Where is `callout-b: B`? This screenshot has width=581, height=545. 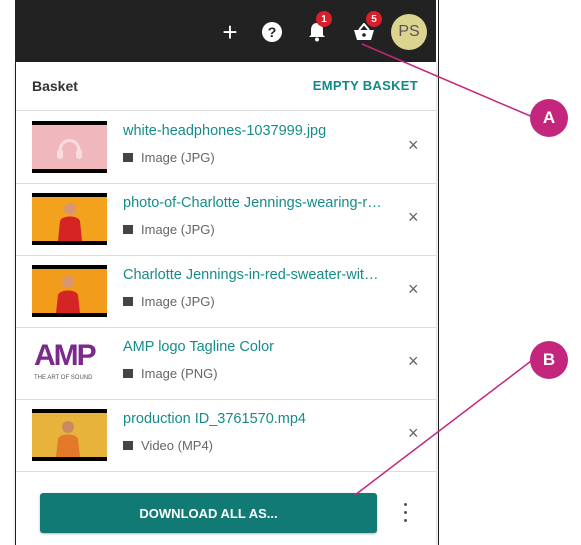
callout-b: B is located at coordinates (549, 360).